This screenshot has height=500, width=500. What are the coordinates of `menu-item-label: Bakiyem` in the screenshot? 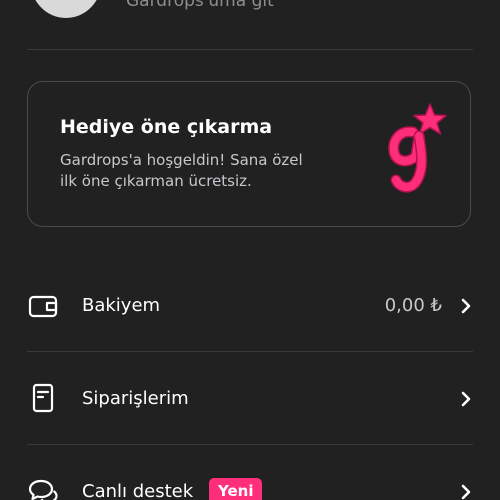 It's located at (121, 305).